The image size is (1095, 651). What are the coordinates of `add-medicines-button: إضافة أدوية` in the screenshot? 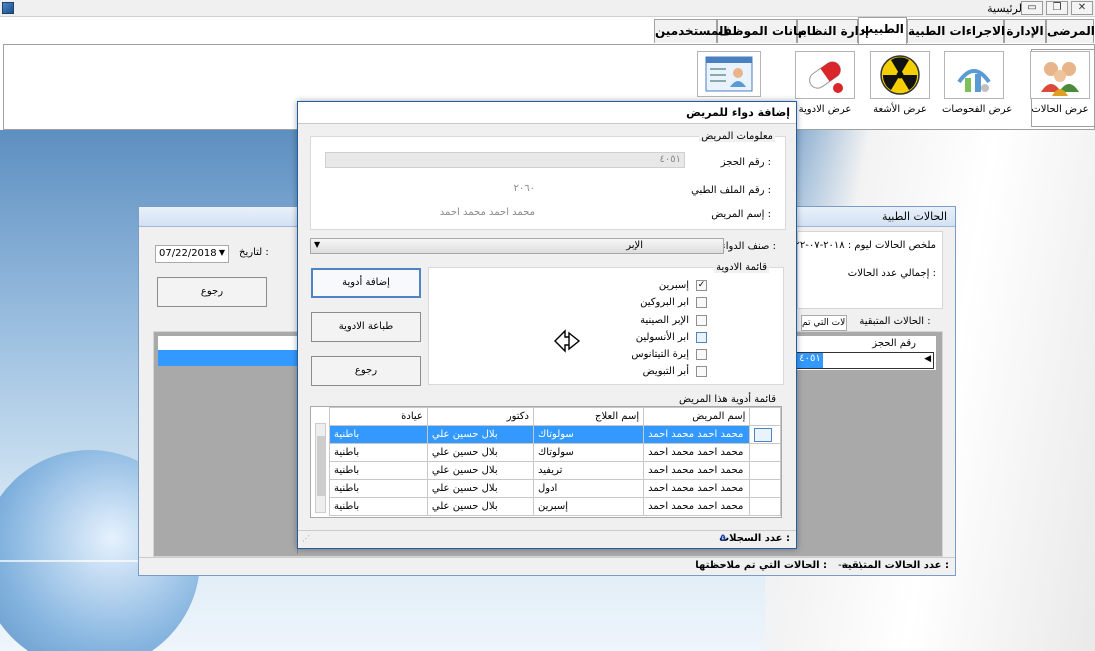 It's located at (366, 283).